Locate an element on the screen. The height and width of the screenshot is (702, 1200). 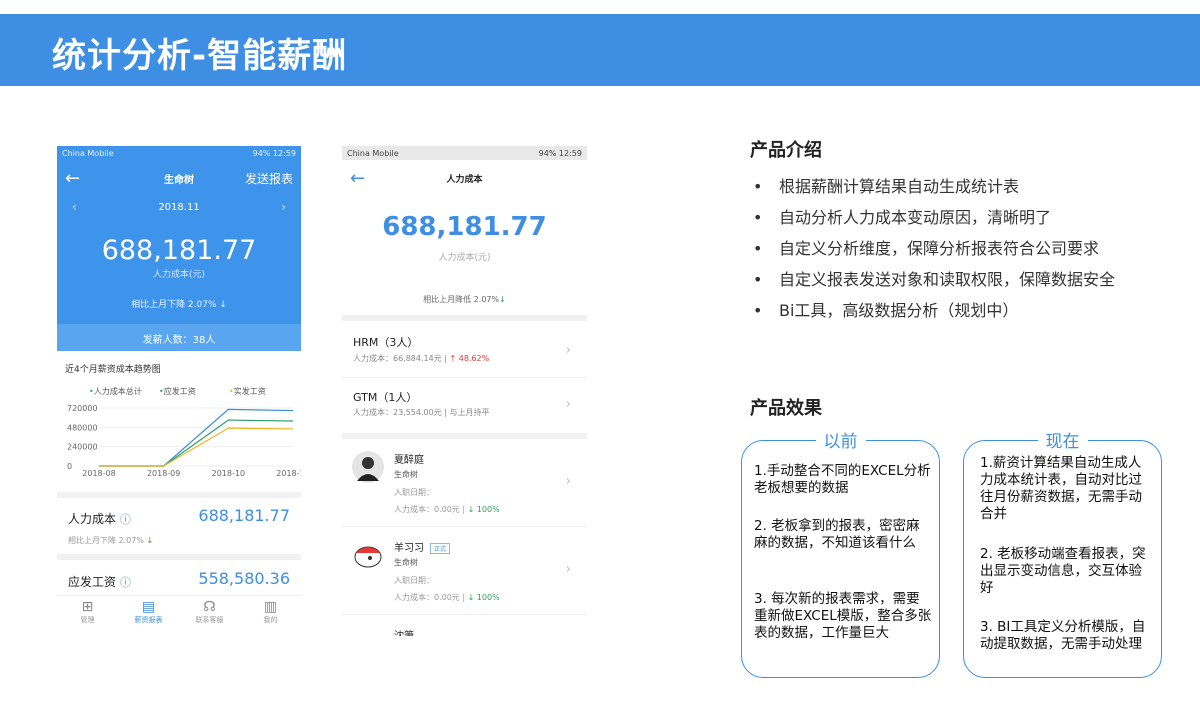
now-point: 1.薪资计算结果自动生成人力成本统计表，自动对比过往月份薪资数据，无需手动合并 is located at coordinates (1061, 488).